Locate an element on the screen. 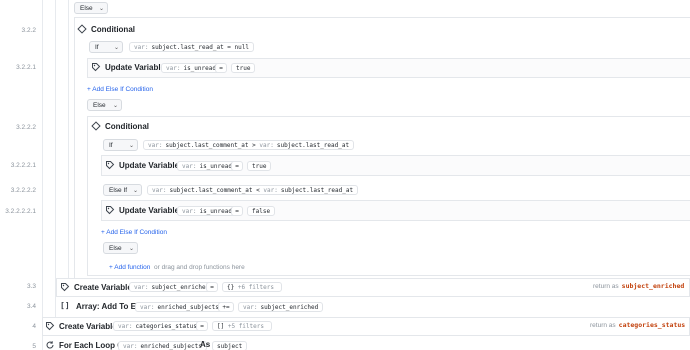 The width and height of the screenshot is (690, 350). value-pill: {} +6 filters is located at coordinates (252, 287).